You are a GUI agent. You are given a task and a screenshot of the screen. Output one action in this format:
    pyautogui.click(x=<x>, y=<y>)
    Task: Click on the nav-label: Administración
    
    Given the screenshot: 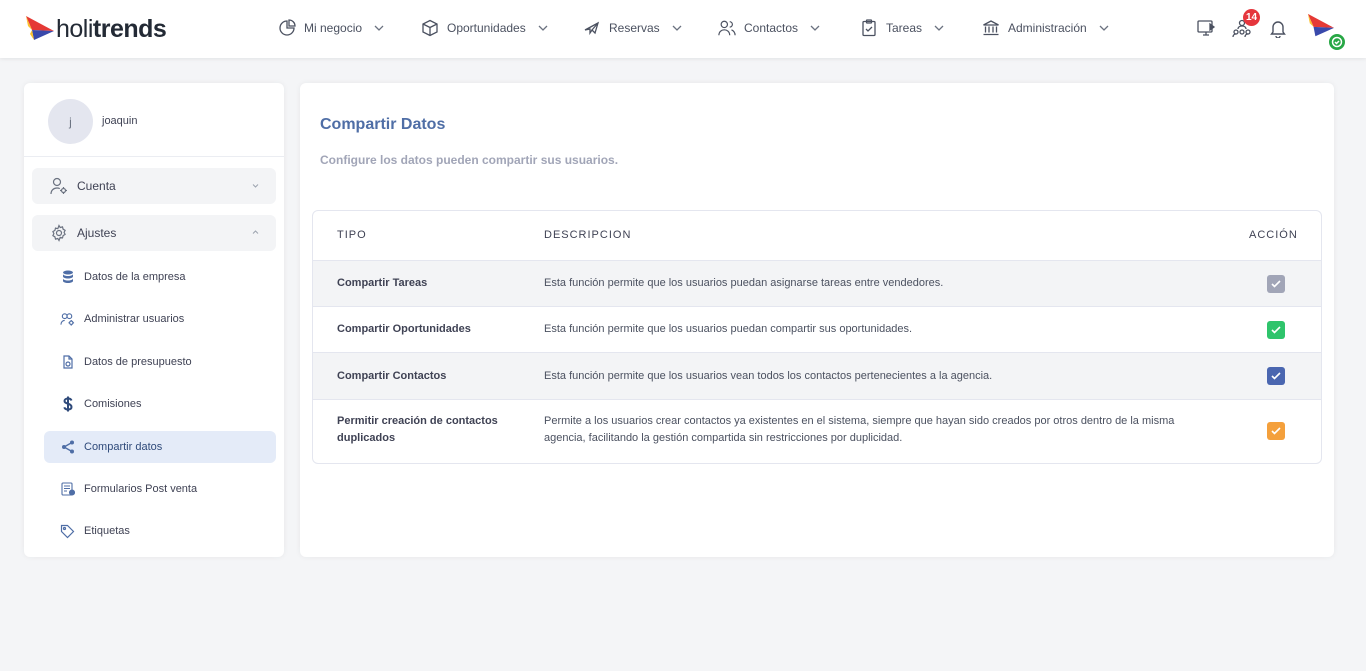 What is the action you would take?
    pyautogui.click(x=1047, y=28)
    